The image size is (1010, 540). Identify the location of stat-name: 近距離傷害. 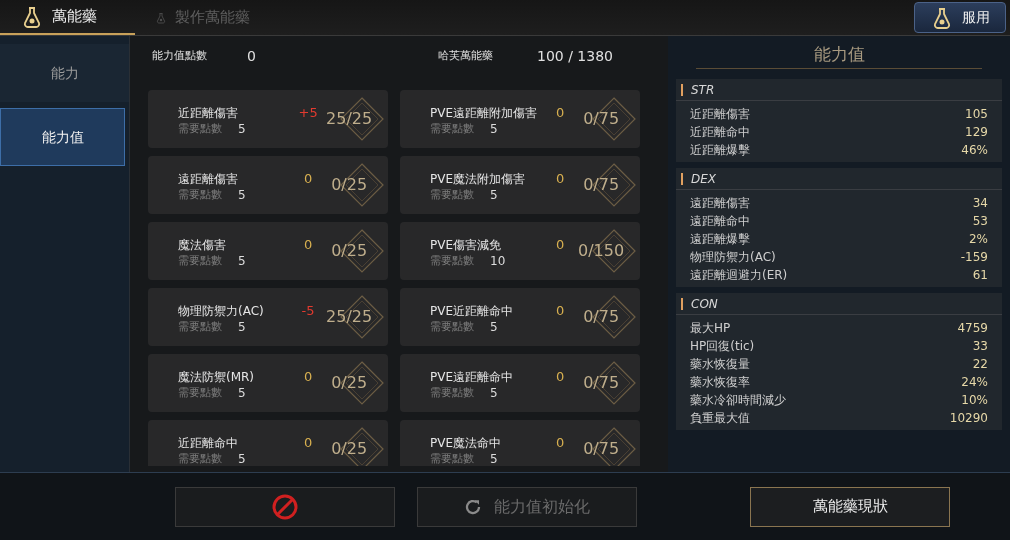
(208, 113).